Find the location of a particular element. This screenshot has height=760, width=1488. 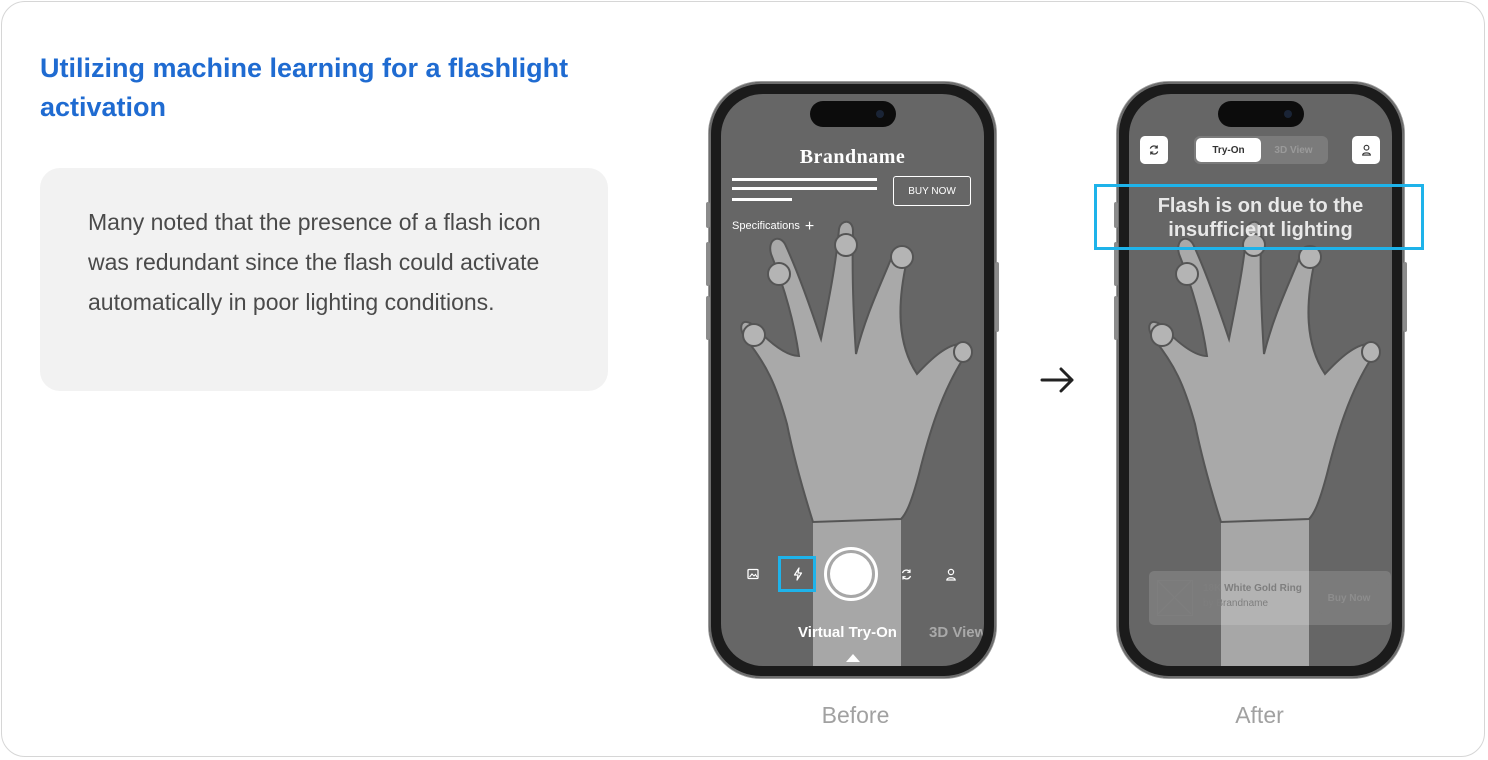

view-mode-toggle: Try-On 3D View is located at coordinates (1261, 150).